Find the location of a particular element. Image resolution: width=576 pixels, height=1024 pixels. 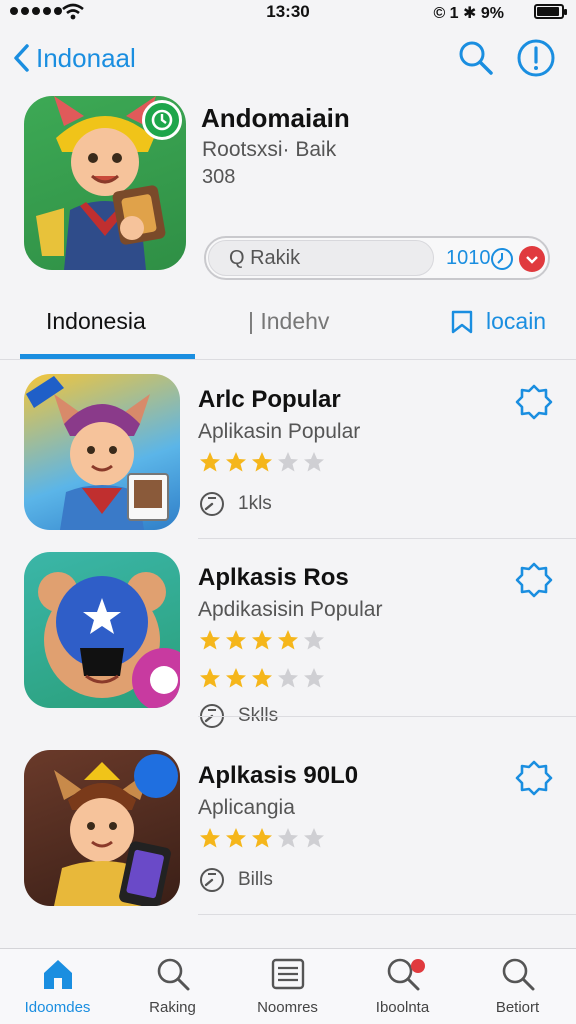

app-meta: 1kls is located at coordinates (235, 504).